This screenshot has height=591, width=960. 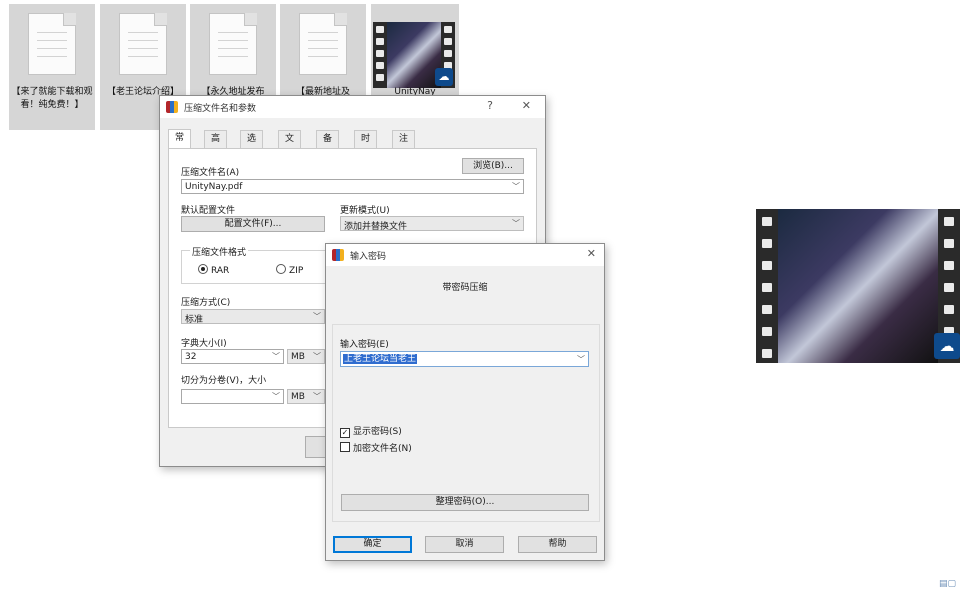 What do you see at coordinates (371, 431) in the screenshot?
I see `show-password-checkbox: ✓ 显示密码(S)` at bounding box center [371, 431].